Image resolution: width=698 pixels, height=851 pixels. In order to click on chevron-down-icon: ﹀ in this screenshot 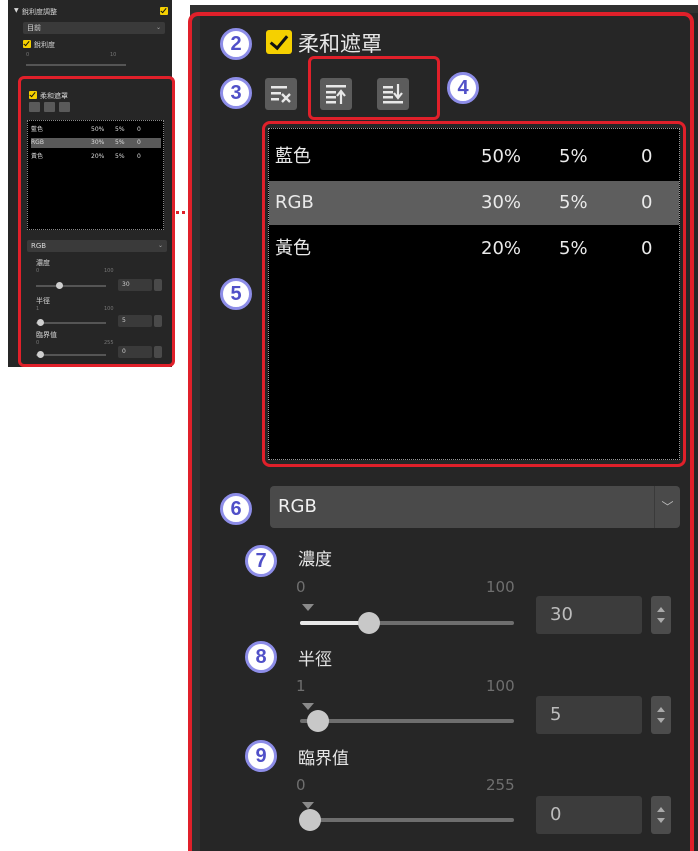, I will do `click(667, 507)`.